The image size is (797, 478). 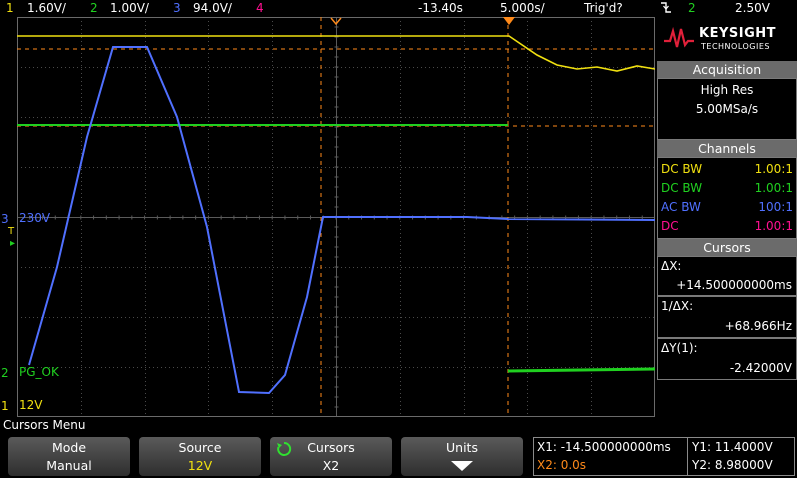 What do you see at coordinates (462, 456) in the screenshot?
I see `units-softkey: Units` at bounding box center [462, 456].